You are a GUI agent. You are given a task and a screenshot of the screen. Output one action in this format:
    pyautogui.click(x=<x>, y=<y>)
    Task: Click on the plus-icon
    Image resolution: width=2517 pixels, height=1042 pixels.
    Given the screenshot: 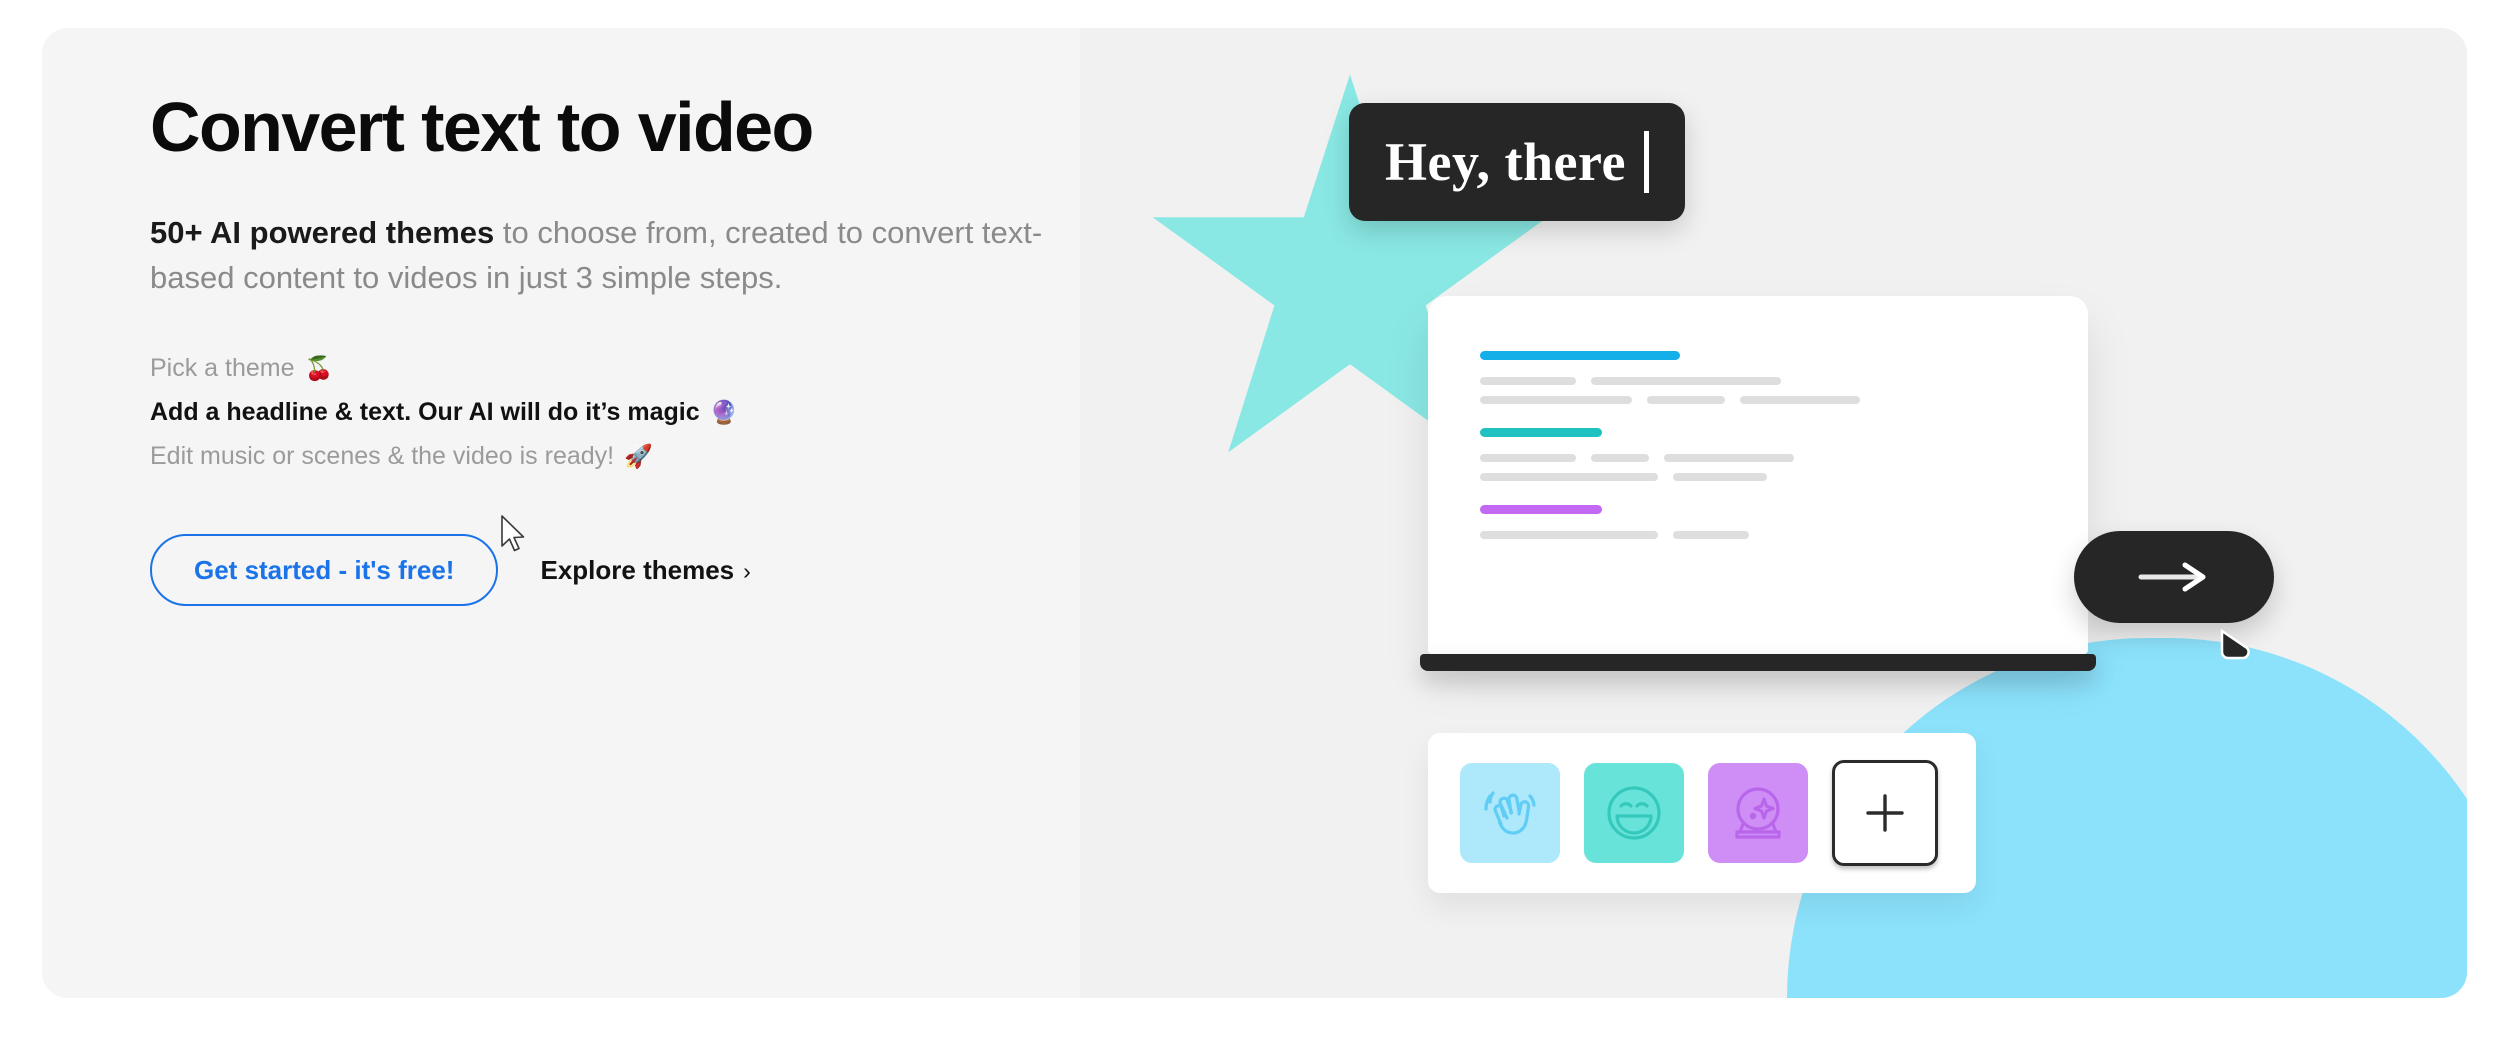 What is the action you would take?
    pyautogui.click(x=1885, y=813)
    